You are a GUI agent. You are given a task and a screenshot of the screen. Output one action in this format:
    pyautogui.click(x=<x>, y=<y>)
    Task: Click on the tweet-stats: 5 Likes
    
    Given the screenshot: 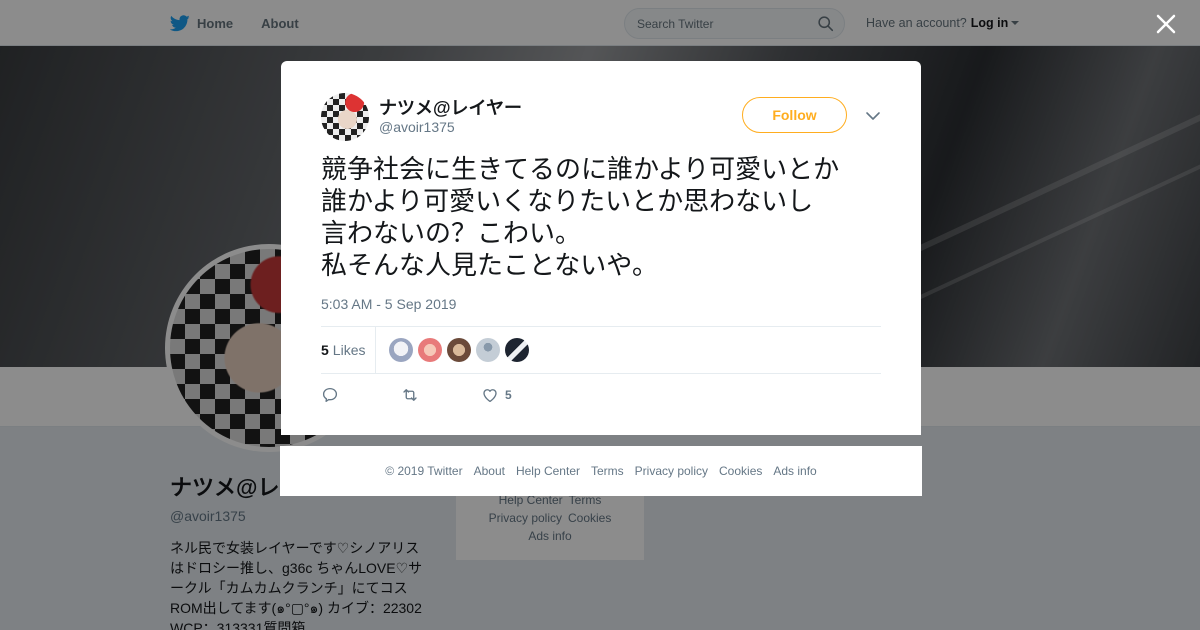 What is the action you would take?
    pyautogui.click(x=601, y=350)
    